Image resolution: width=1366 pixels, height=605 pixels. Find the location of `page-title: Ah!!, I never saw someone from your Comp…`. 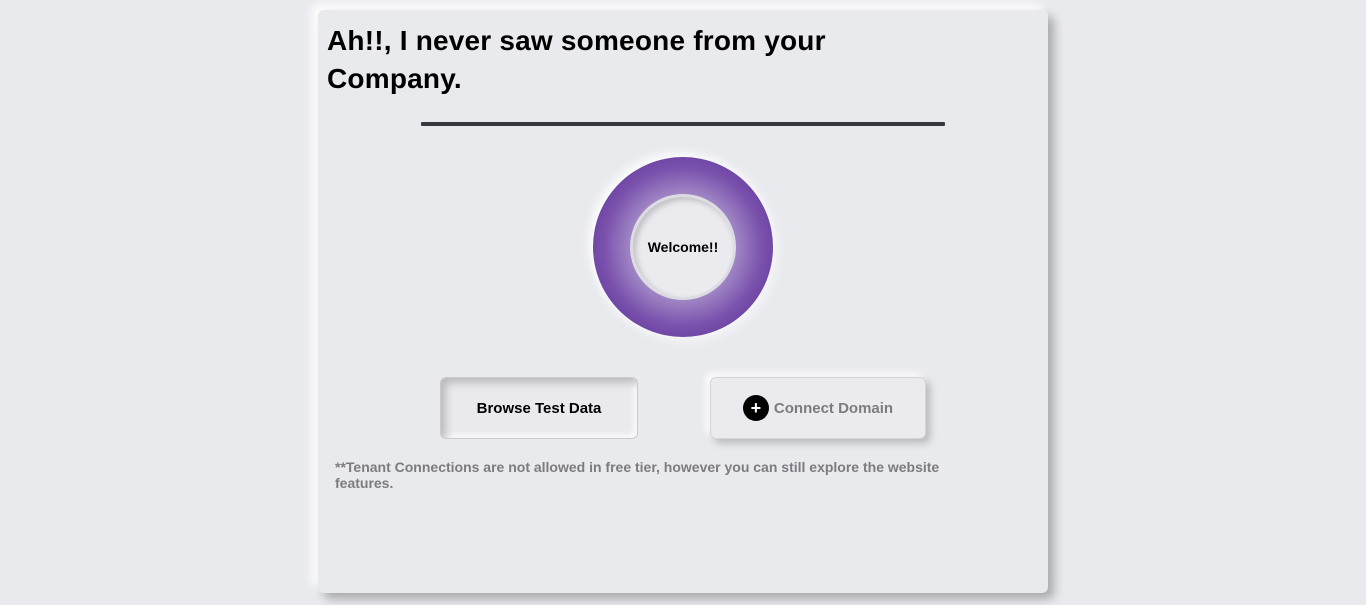

page-title: Ah!!, I never saw someone from your Comp… is located at coordinates (576, 59).